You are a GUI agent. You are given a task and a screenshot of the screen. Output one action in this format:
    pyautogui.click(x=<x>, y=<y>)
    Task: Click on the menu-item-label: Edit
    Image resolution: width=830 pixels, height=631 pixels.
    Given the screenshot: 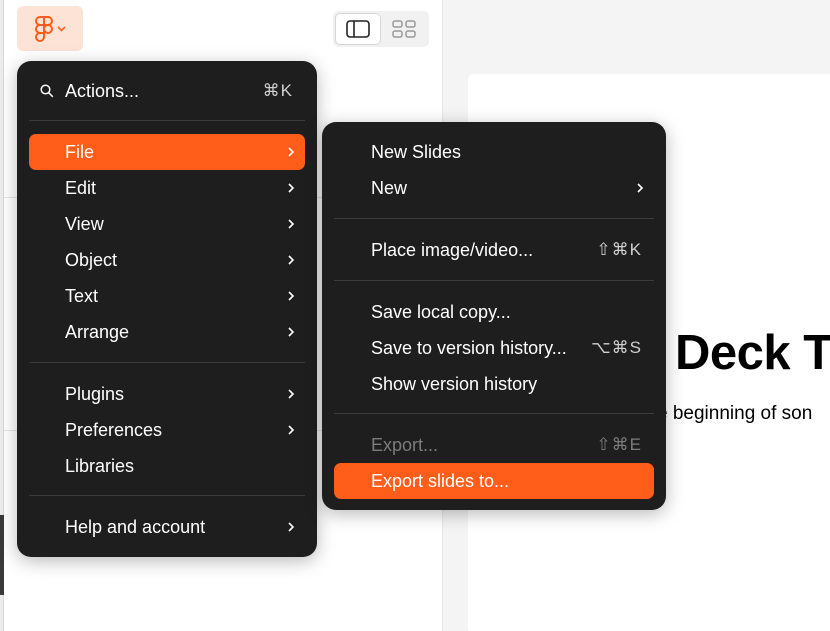 What is the action you would take?
    pyautogui.click(x=81, y=187)
    